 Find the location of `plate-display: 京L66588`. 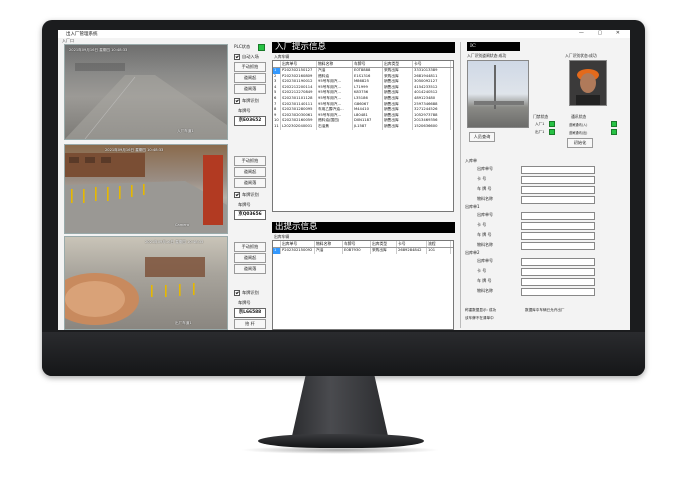

plate-display: 京L66588 is located at coordinates (250, 313).